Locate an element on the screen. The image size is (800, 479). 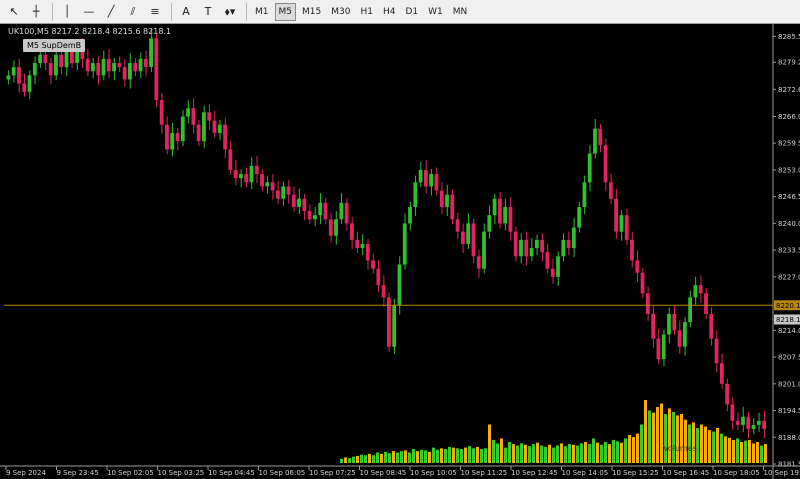
cursor-icon: ↖ is located at coordinates (14, 12).